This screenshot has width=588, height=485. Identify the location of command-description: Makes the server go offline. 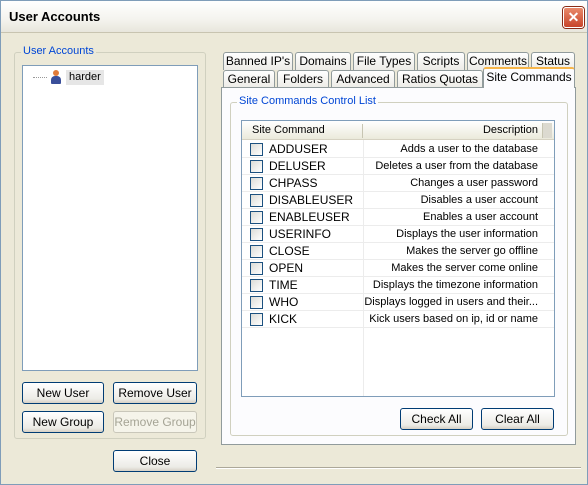
(472, 251).